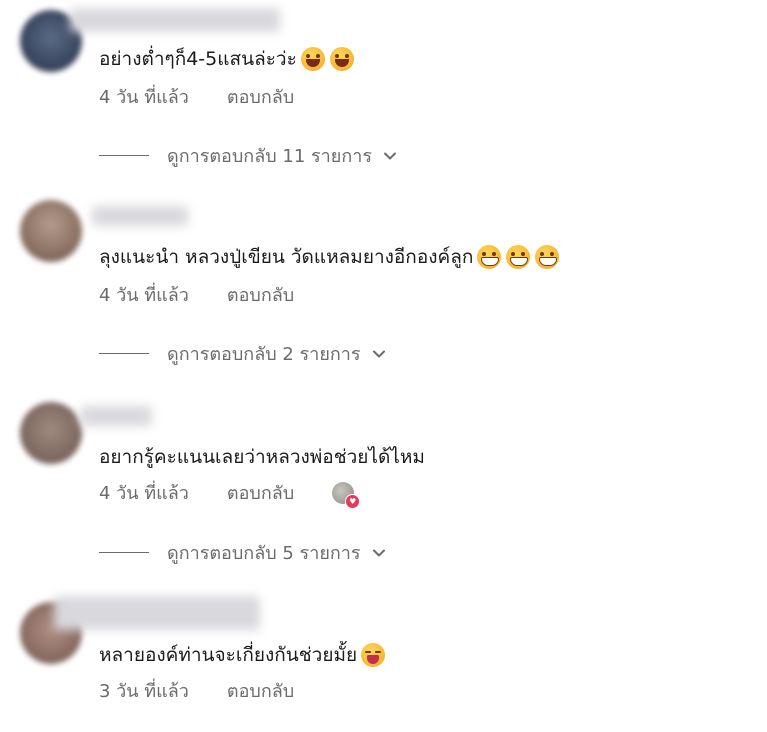 Image resolution: width=767 pixels, height=732 pixels. I want to click on comment-meta: 4 วัน ที่แล้ว ตอบกลับ ♥, so click(230, 493).